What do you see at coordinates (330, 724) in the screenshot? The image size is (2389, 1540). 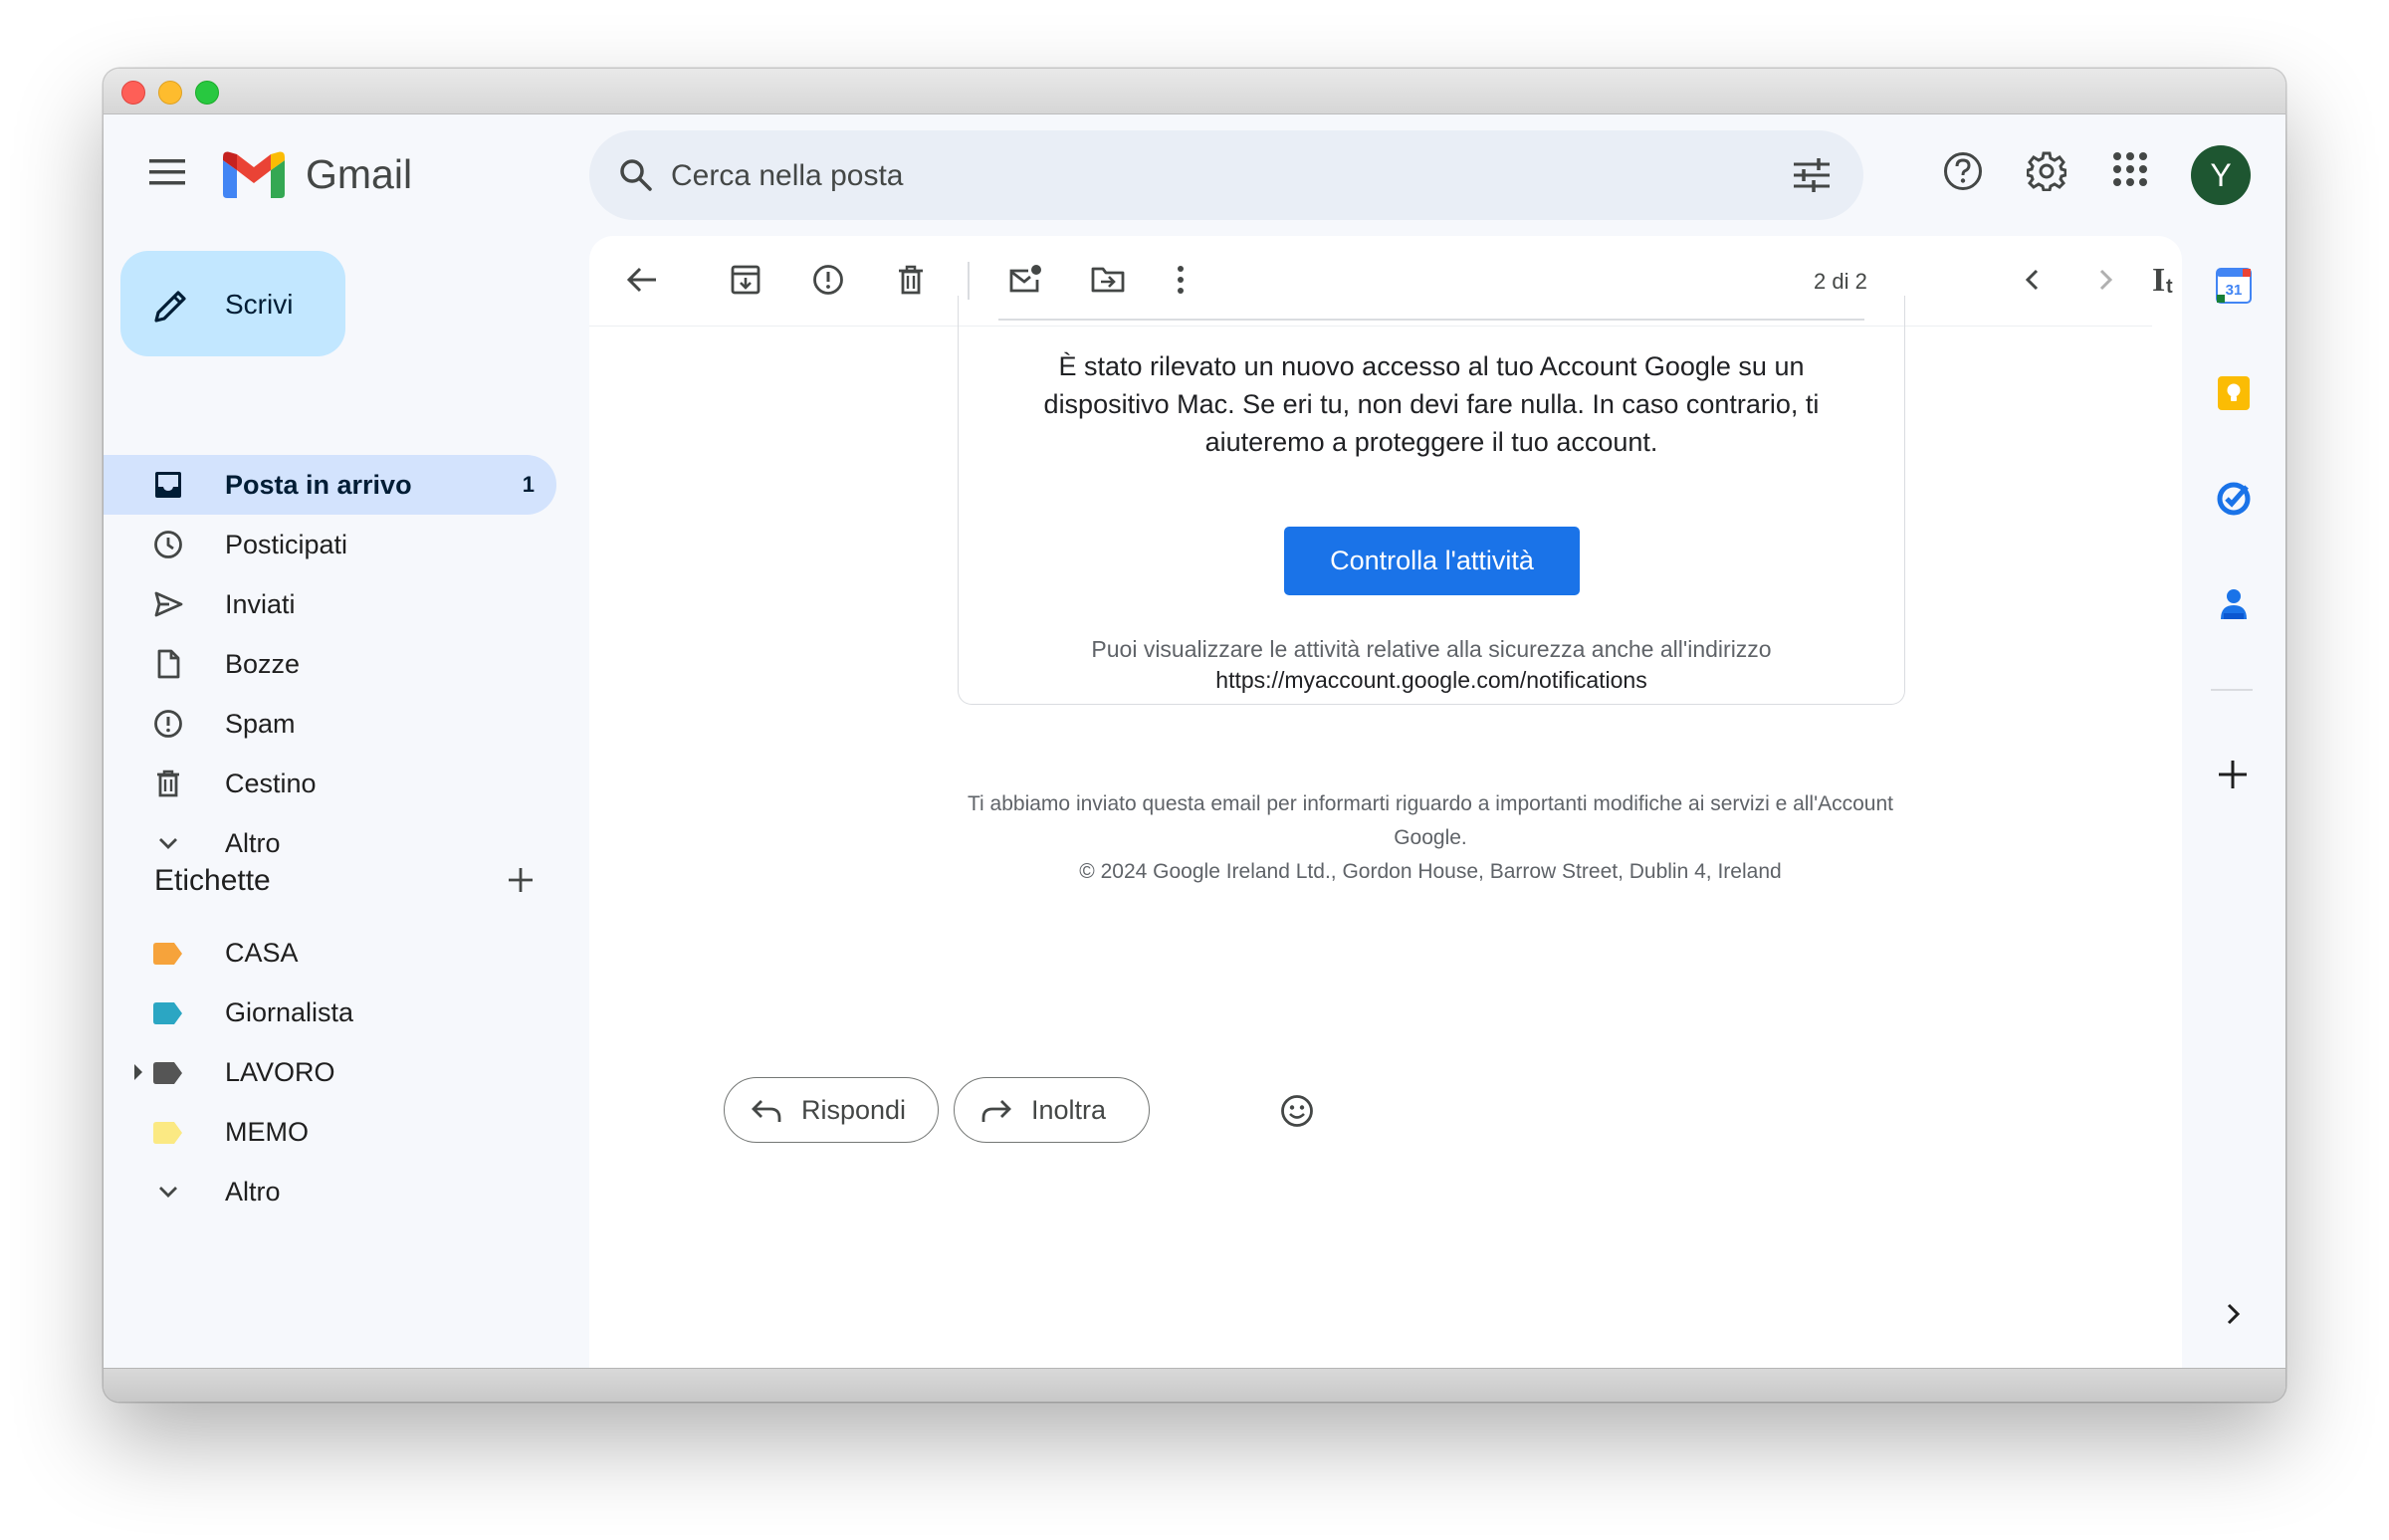 I see `nav-item-spam: Spam` at bounding box center [330, 724].